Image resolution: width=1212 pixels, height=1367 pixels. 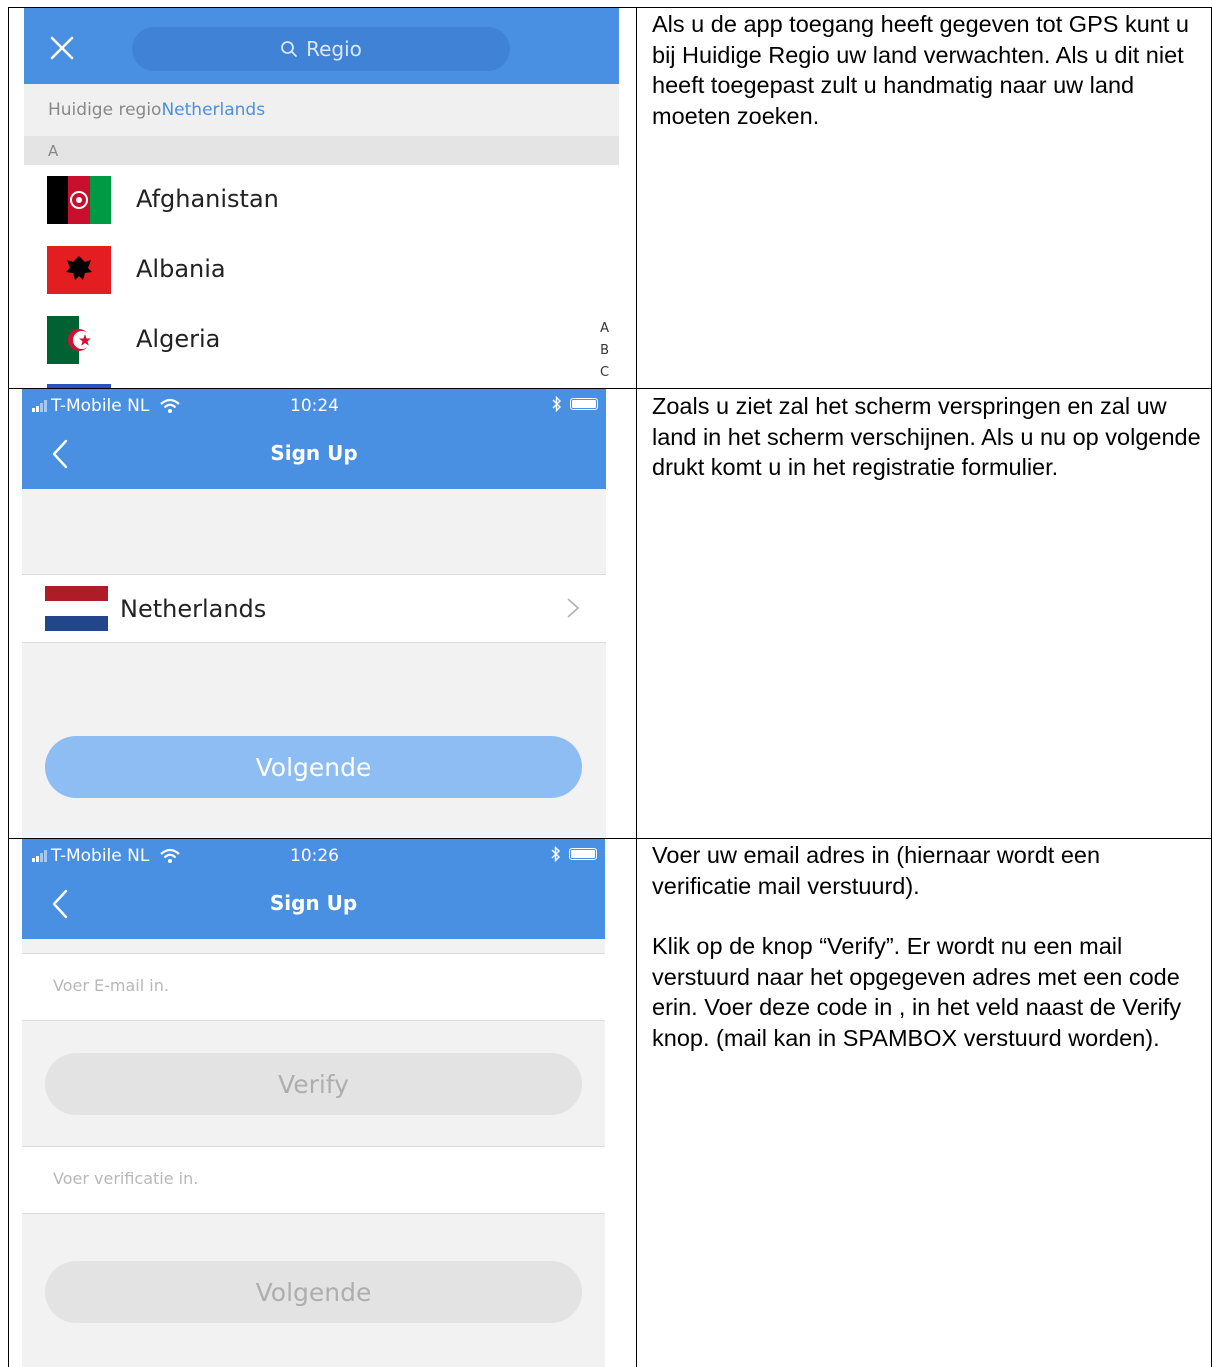 I want to click on clock: 10:24, so click(x=314, y=406).